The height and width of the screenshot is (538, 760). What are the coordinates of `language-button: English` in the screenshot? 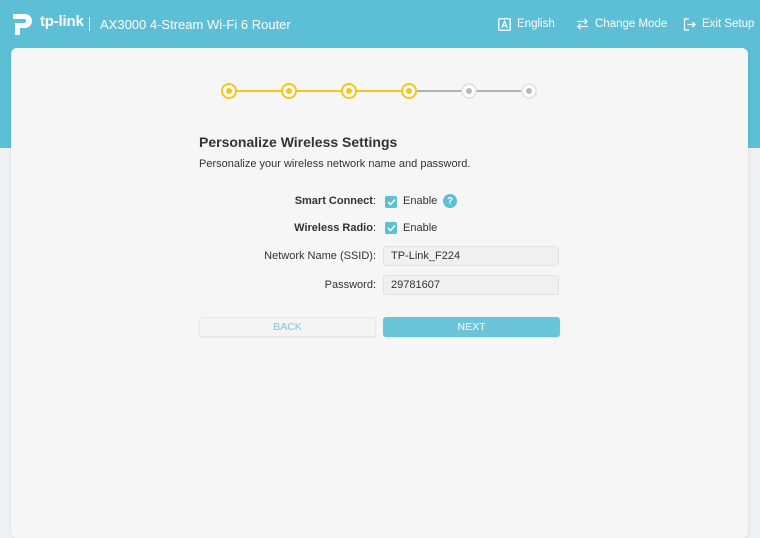 It's located at (526, 24).